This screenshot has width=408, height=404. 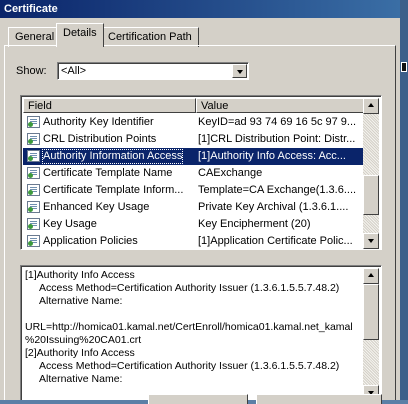 I want to click on window-title: Certificate, so click(x=200, y=9).